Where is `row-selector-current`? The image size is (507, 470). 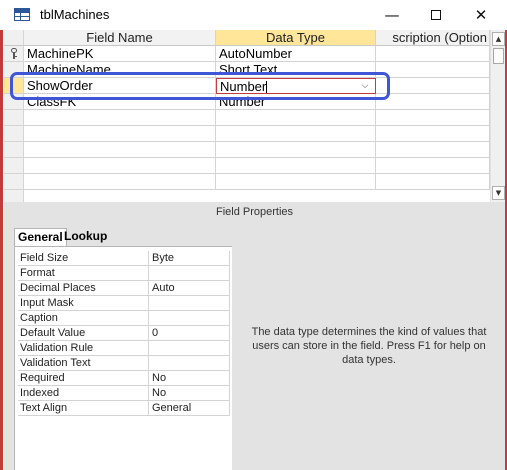
row-selector-current is located at coordinates (14, 86).